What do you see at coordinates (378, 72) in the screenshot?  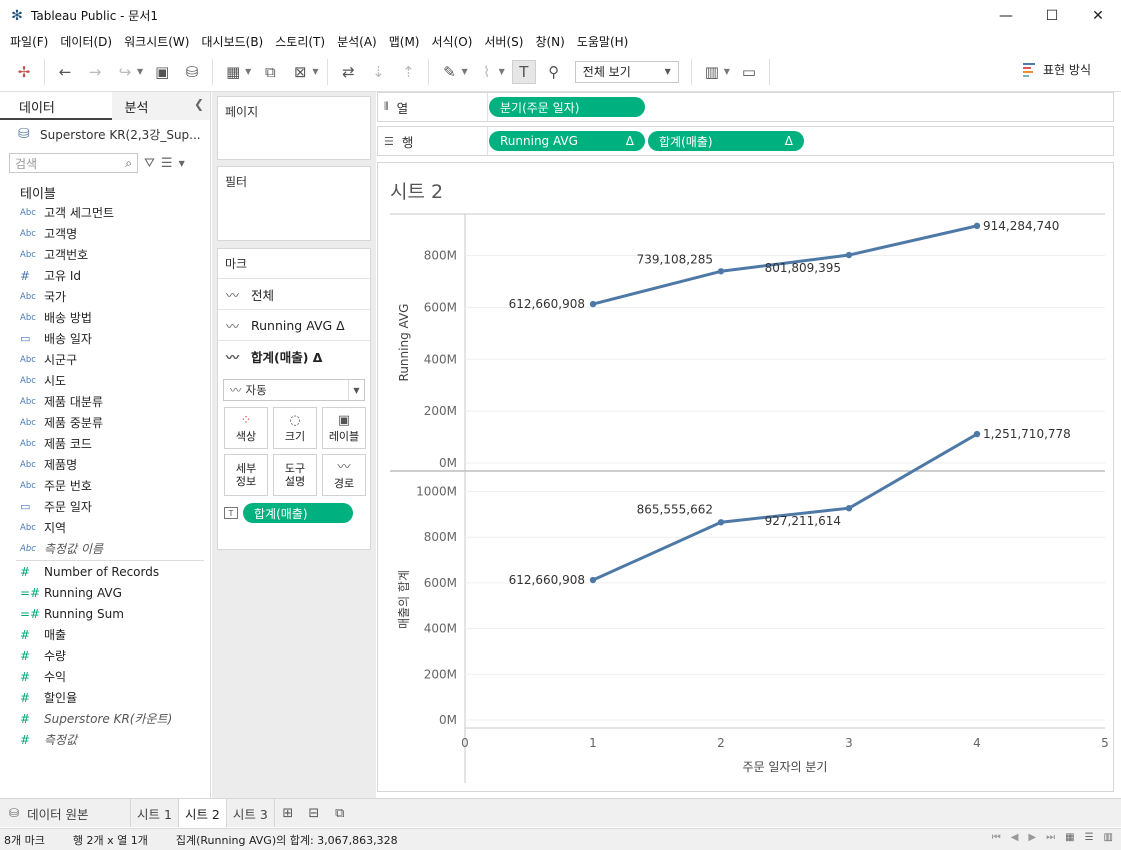 I see `sort-ascending-icon: ⇣` at bounding box center [378, 72].